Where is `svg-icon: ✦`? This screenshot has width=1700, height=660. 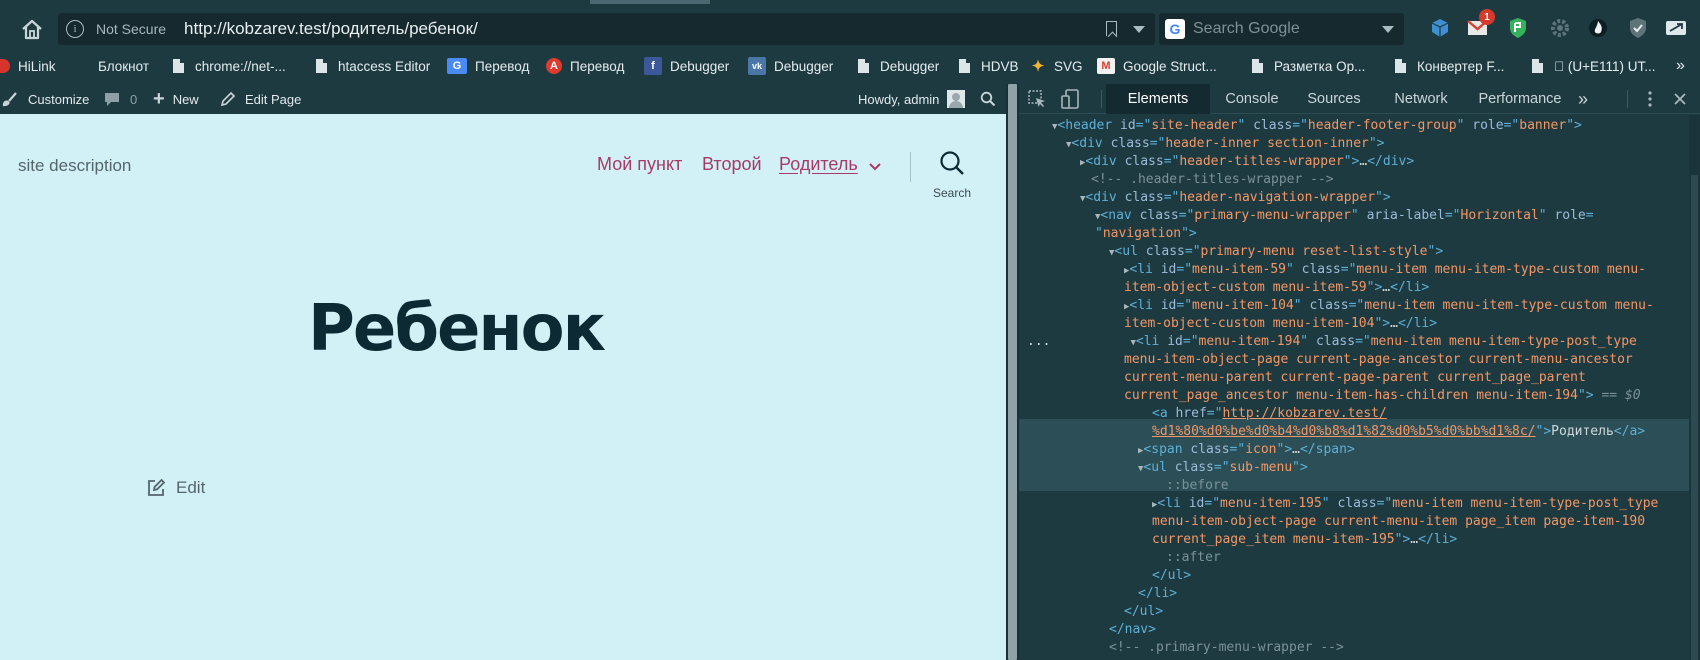
svg-icon: ✦ is located at coordinates (1038, 66).